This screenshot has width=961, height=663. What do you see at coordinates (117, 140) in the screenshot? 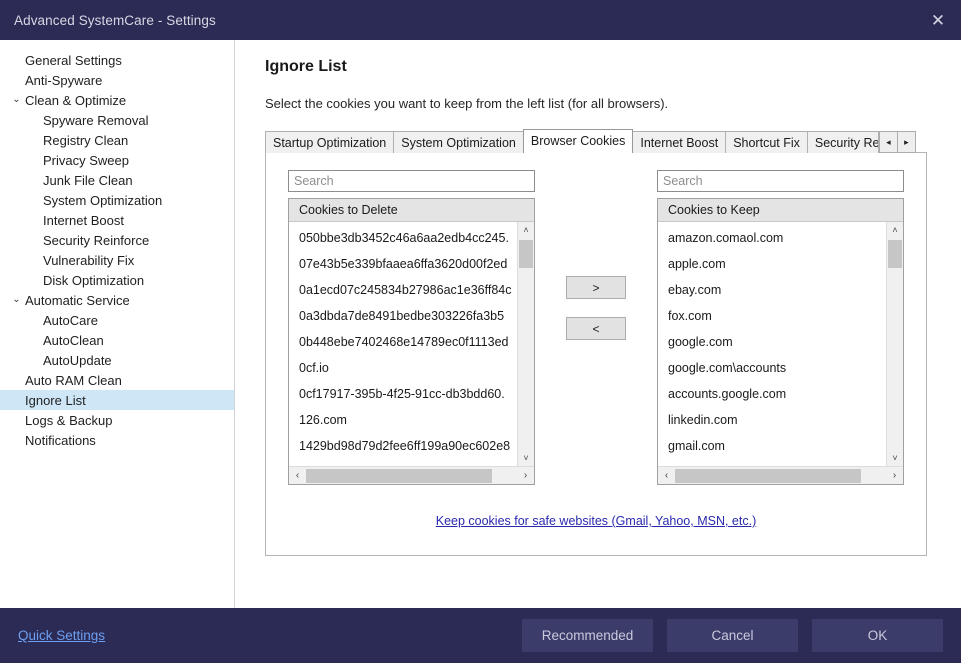
I see `sidebar-item-registry-clean: Registry Clean` at bounding box center [117, 140].